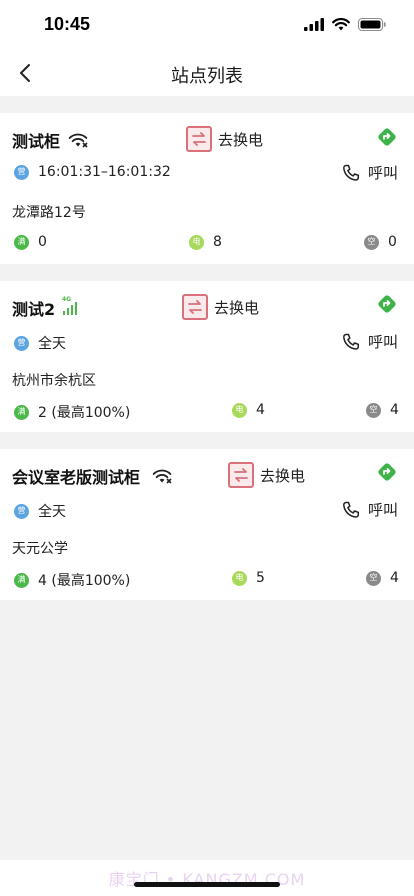  I want to click on station-address: 天元公学, so click(40, 549).